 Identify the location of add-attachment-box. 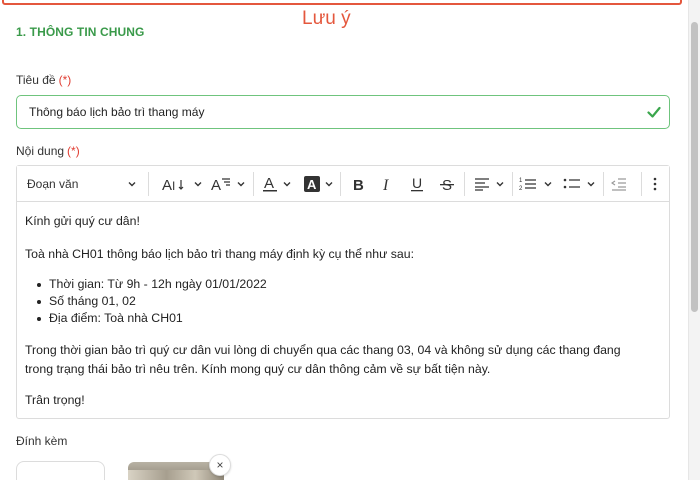
(60, 470).